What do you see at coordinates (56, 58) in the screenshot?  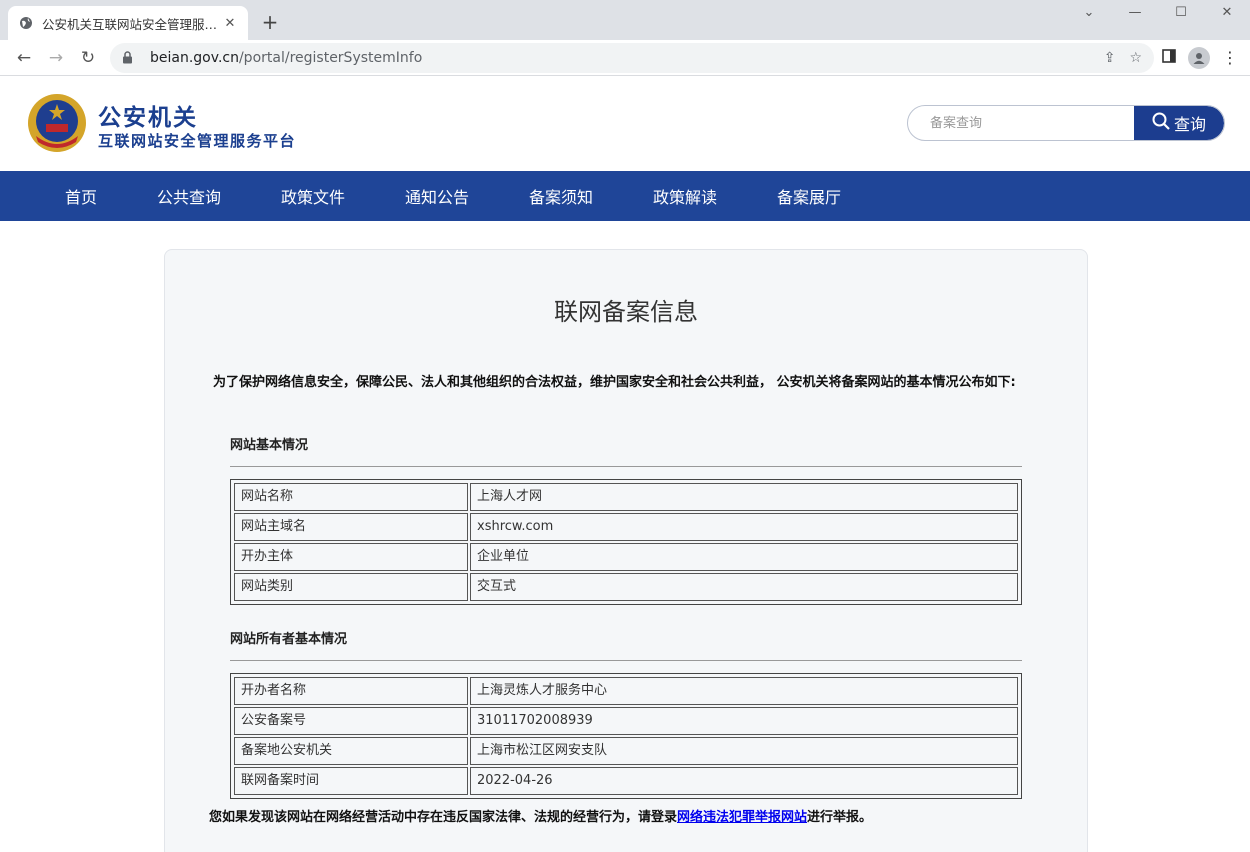 I see `forward-icon: →` at bounding box center [56, 58].